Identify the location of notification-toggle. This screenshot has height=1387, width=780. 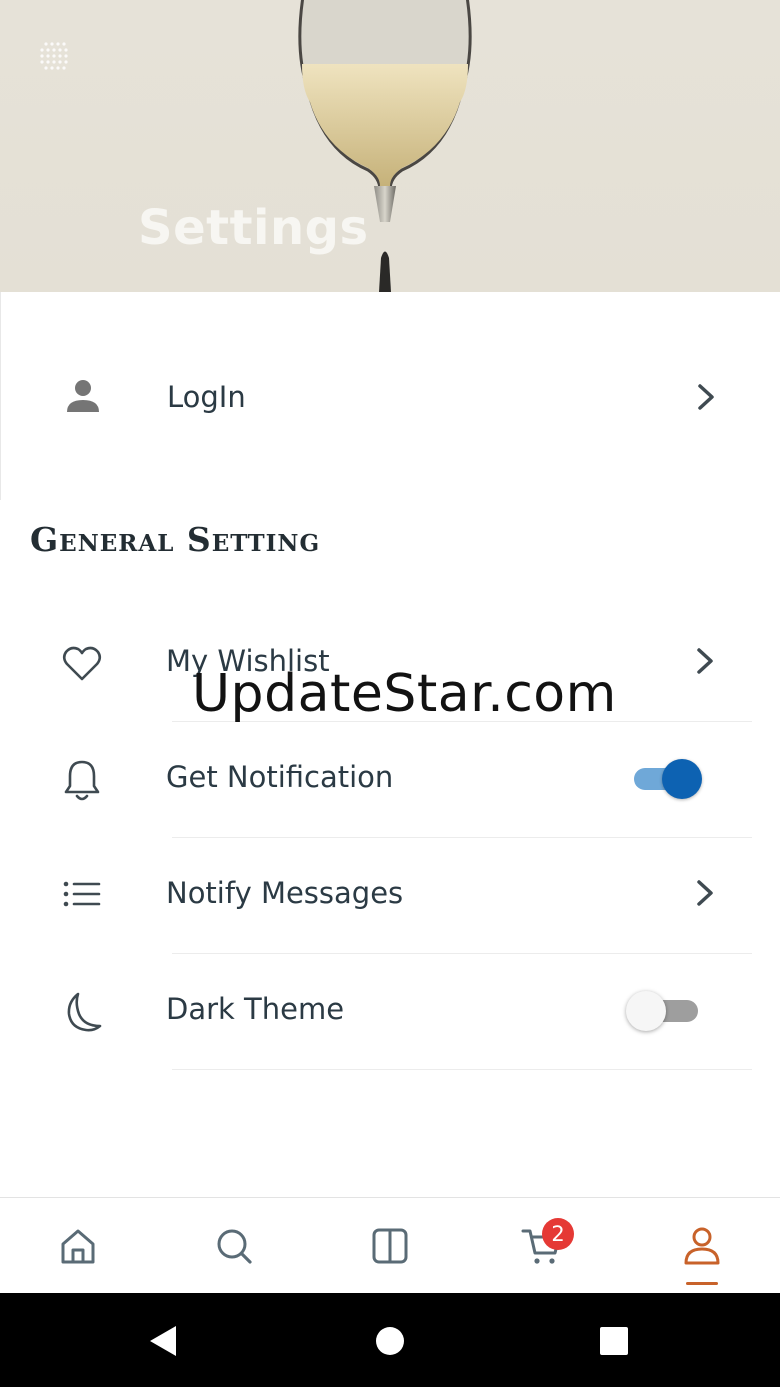
(666, 778).